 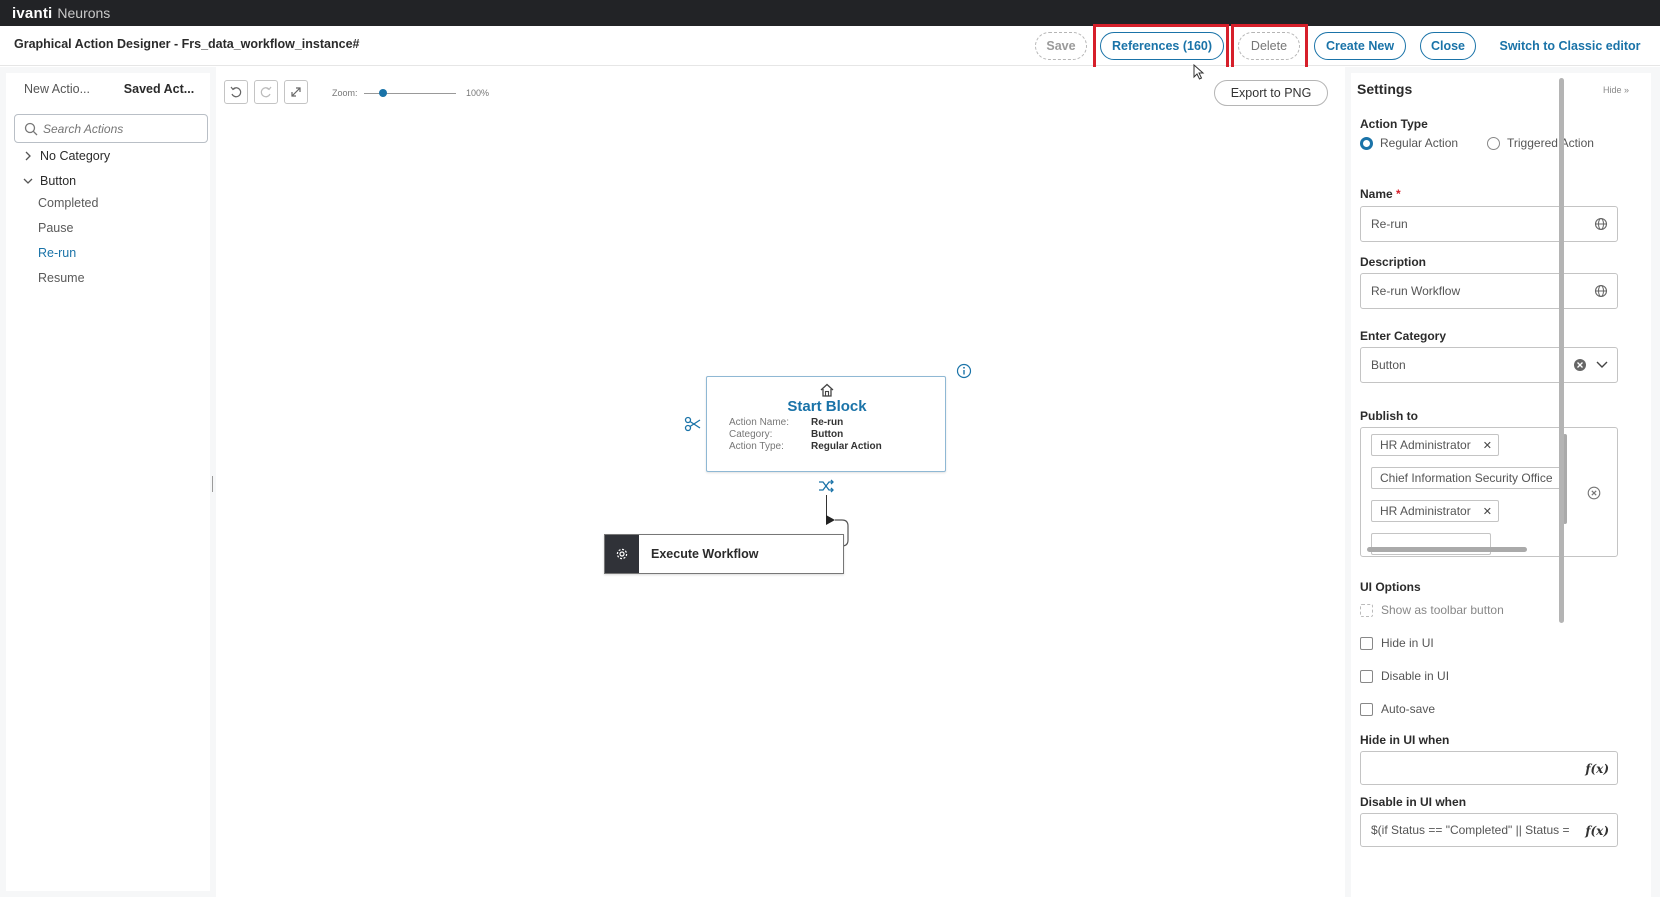 What do you see at coordinates (1580, 365) in the screenshot?
I see `clear-icon` at bounding box center [1580, 365].